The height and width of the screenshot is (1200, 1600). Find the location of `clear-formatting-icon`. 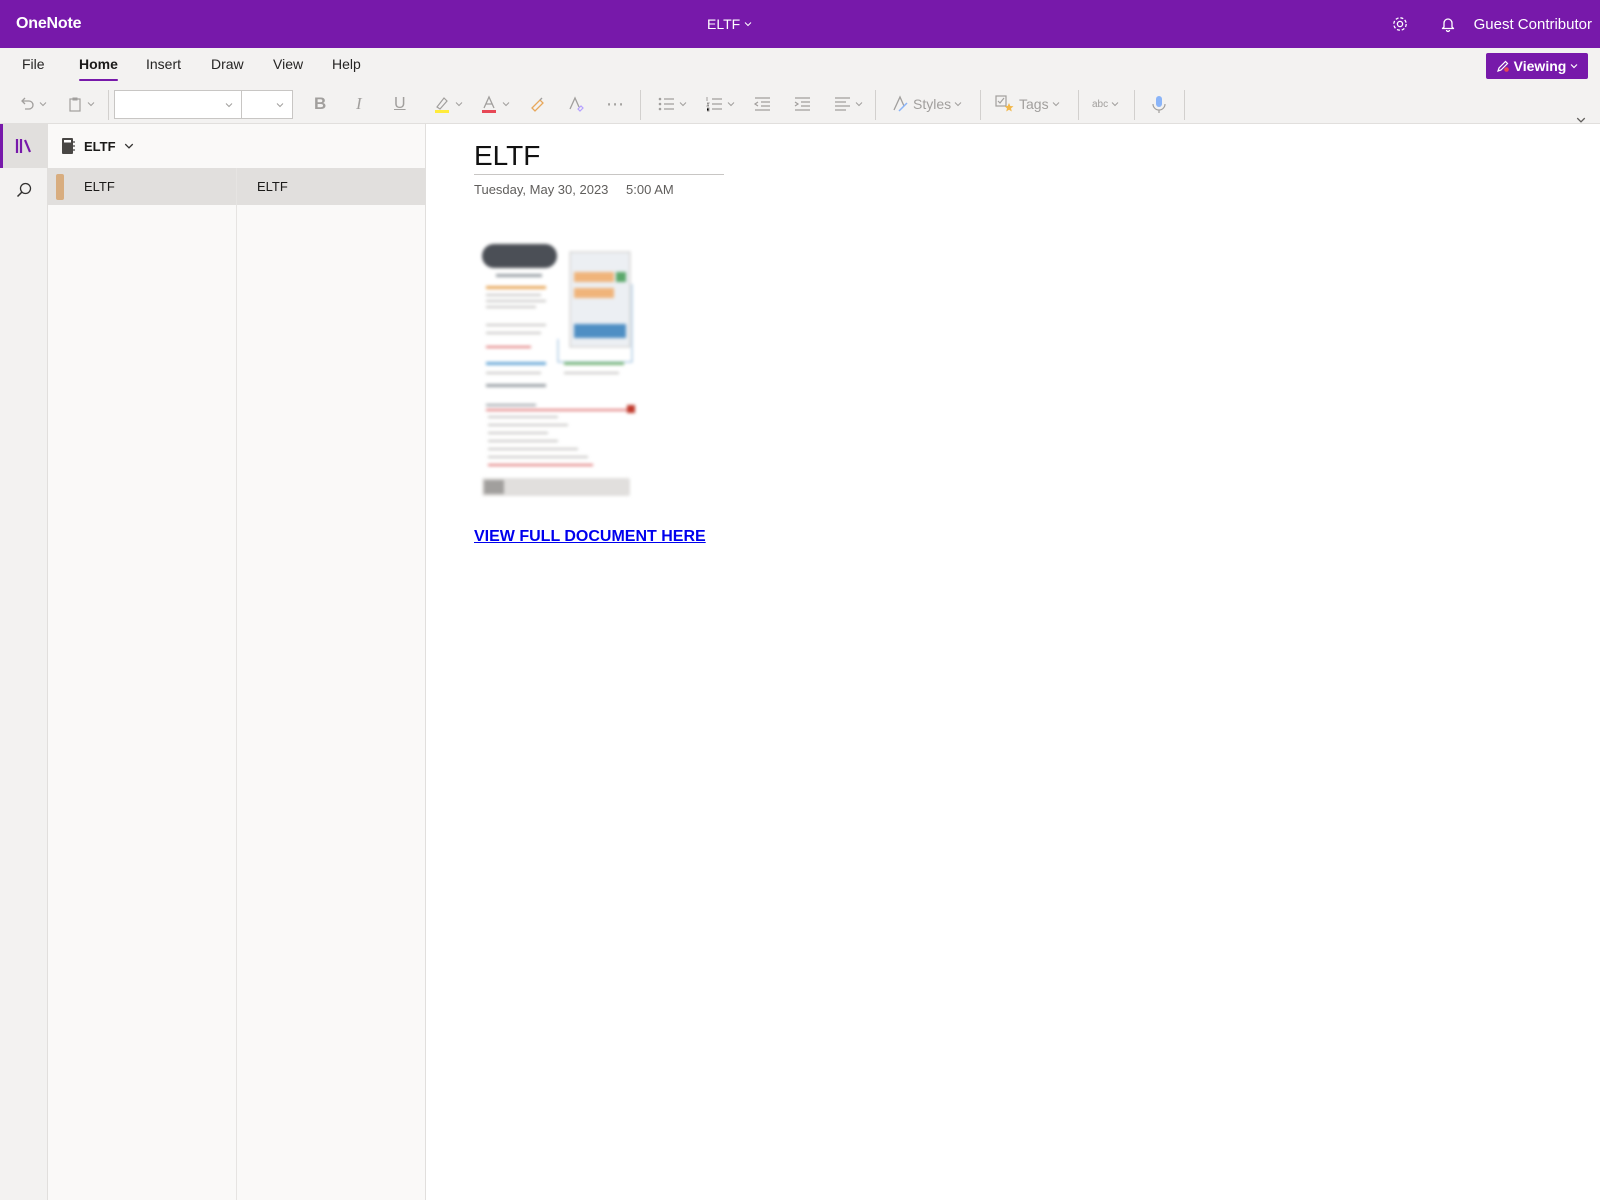

clear-formatting-icon is located at coordinates (576, 104).